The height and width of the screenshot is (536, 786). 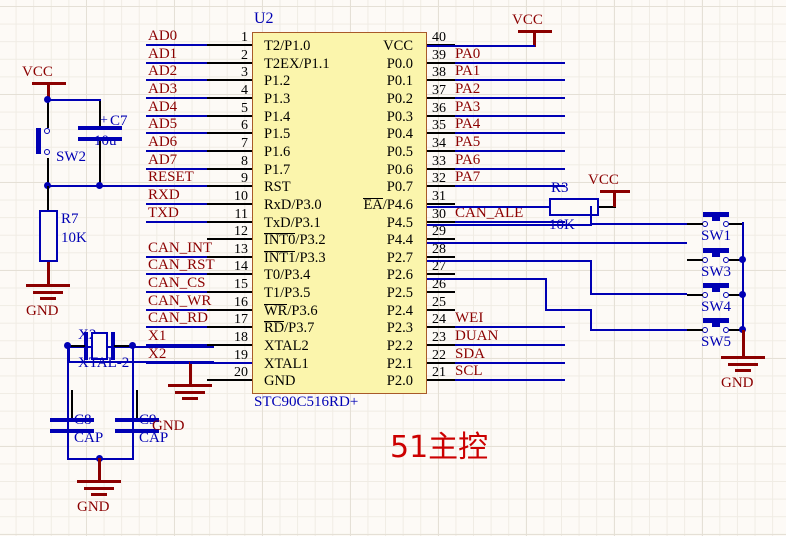 I want to click on net-label-txd: TXD, so click(x=163, y=213).